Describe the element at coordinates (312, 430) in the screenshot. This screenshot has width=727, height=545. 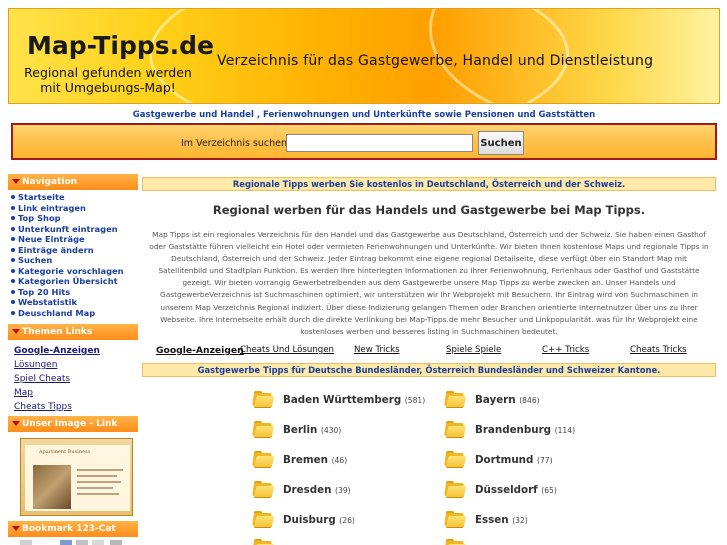
I see `region-label: Berlin (430)` at that location.